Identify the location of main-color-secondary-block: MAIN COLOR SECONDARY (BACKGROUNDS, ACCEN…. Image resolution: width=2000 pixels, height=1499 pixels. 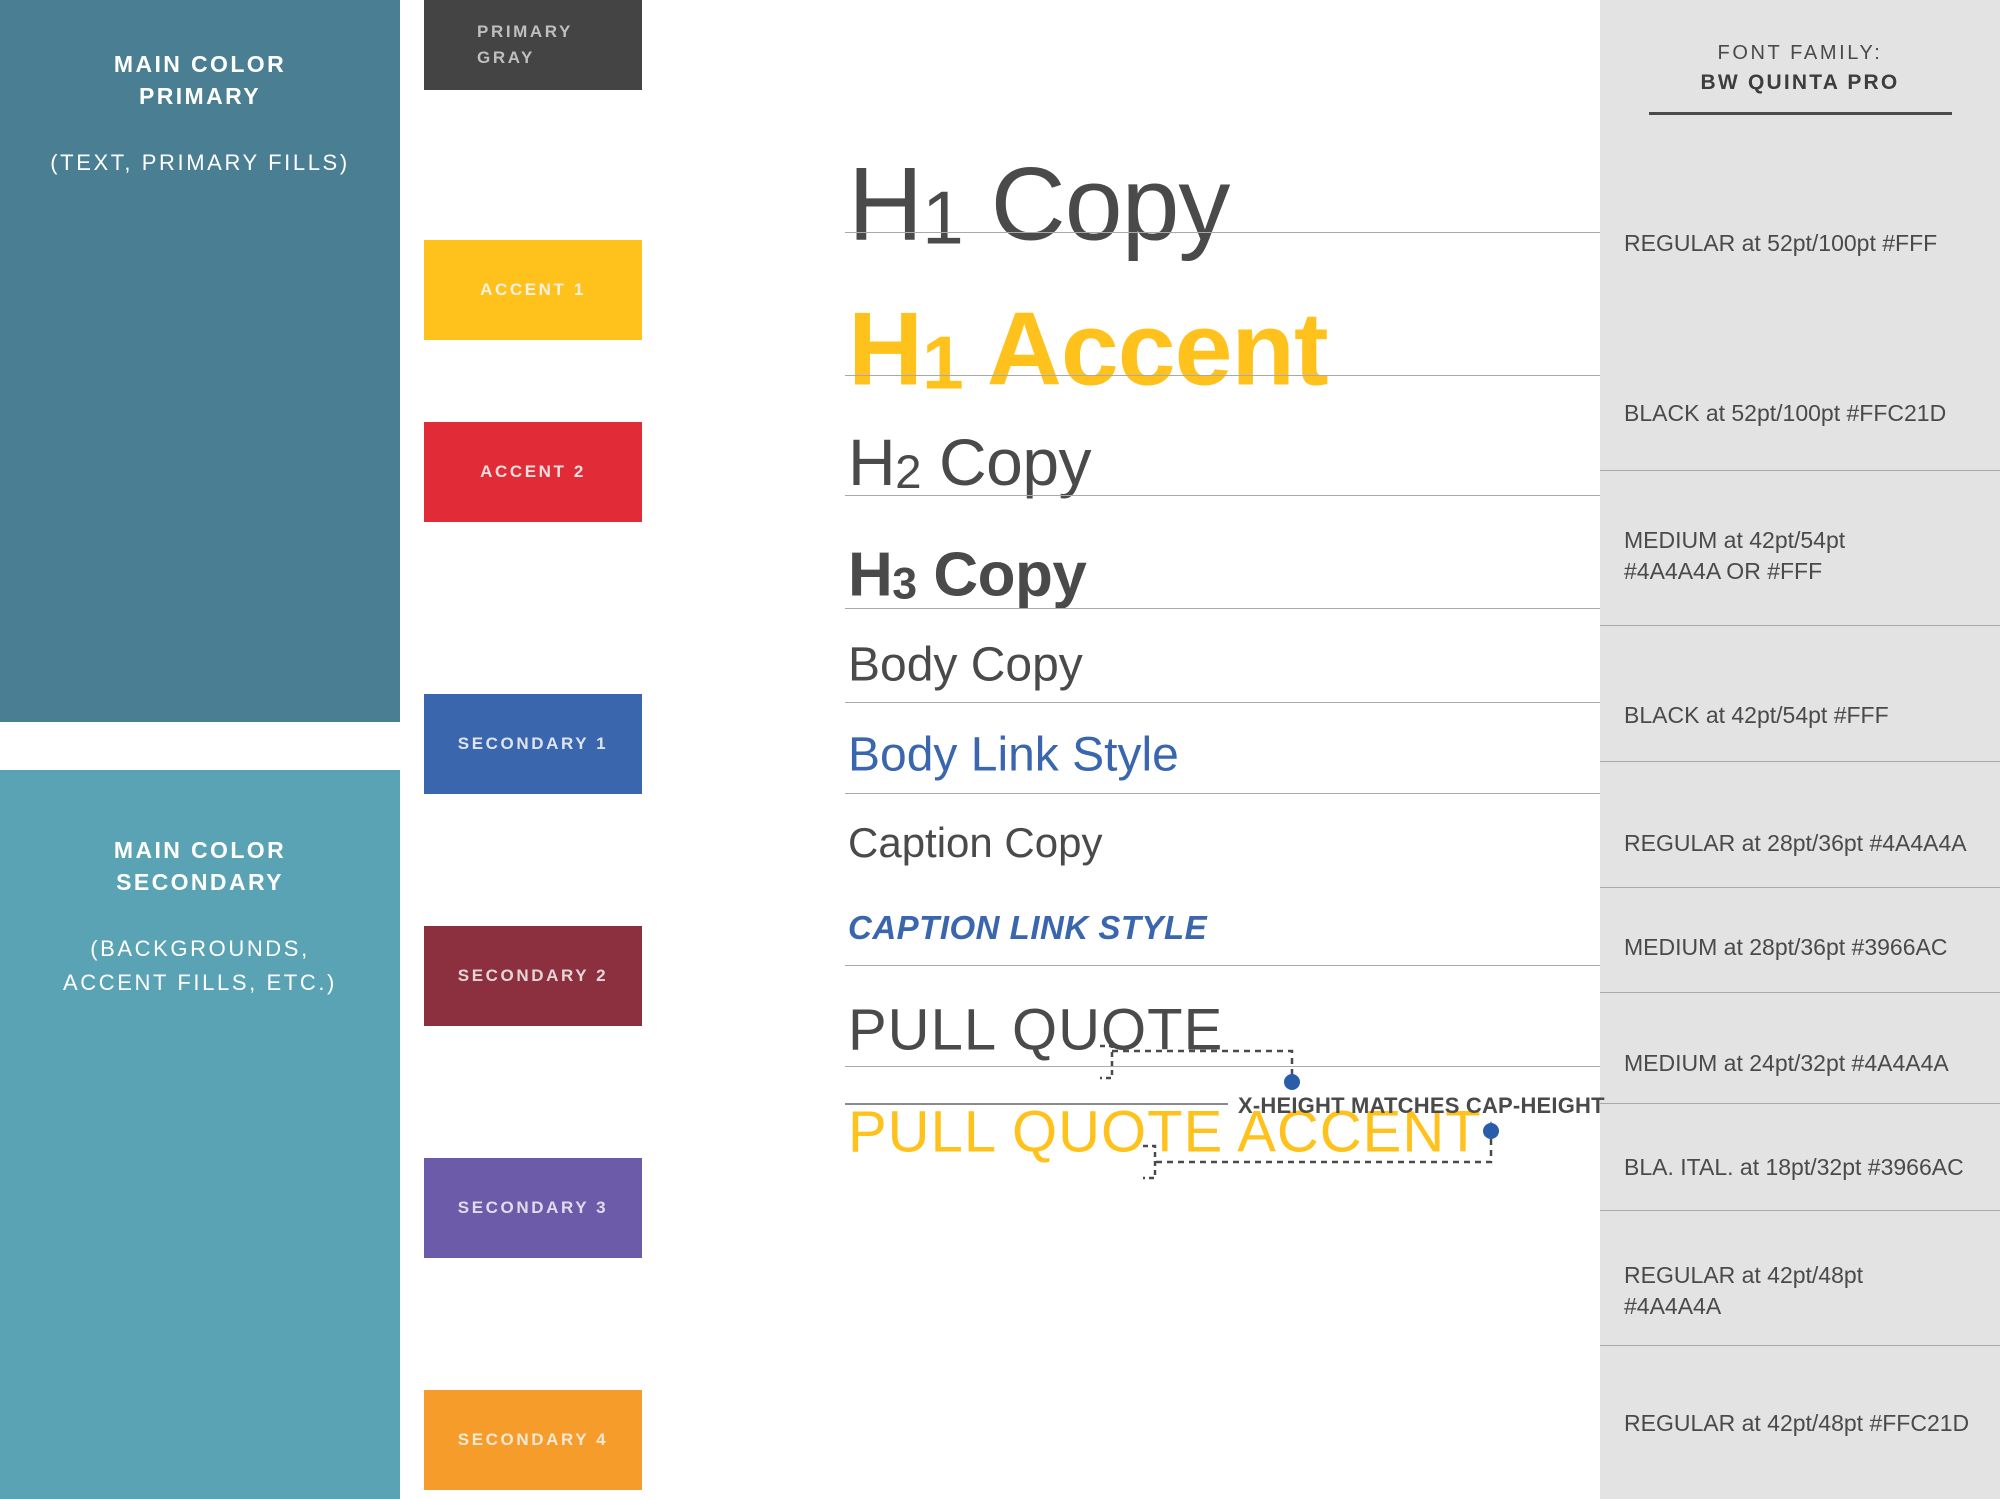
(200, 1134).